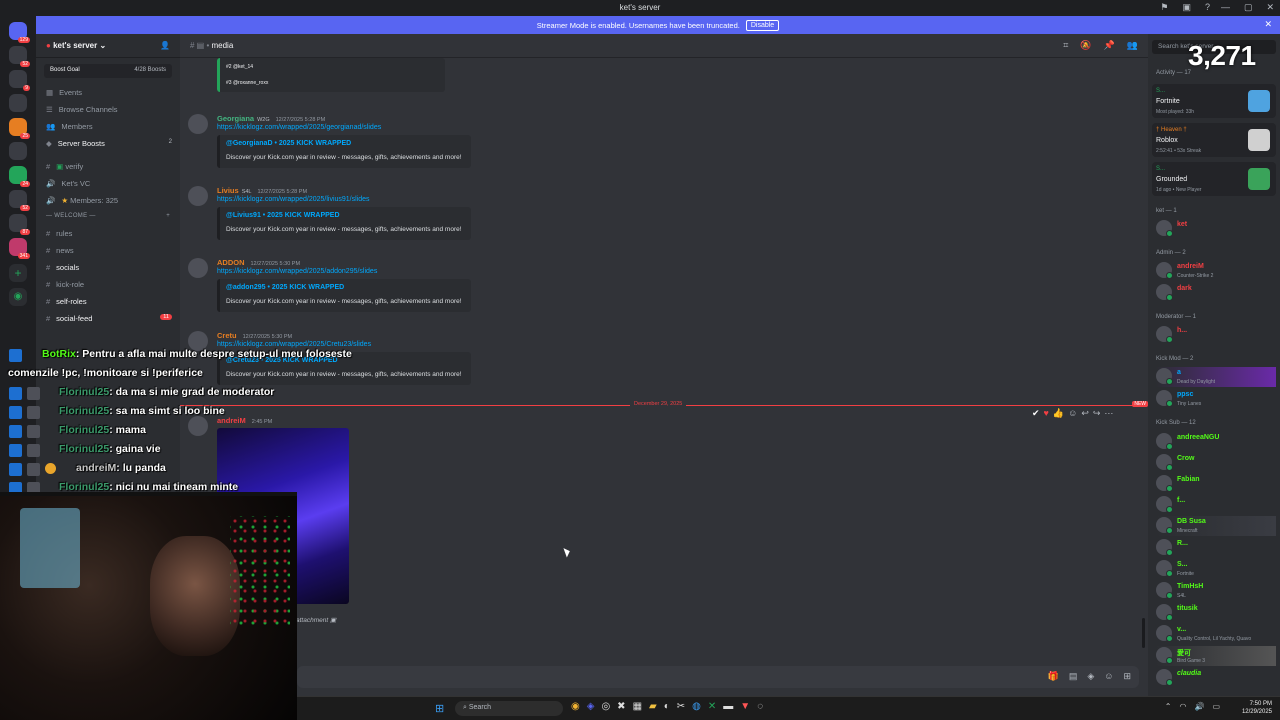 Image resolution: width=1280 pixels, height=720 pixels. I want to click on help-icon: ?, so click(1207, 7).